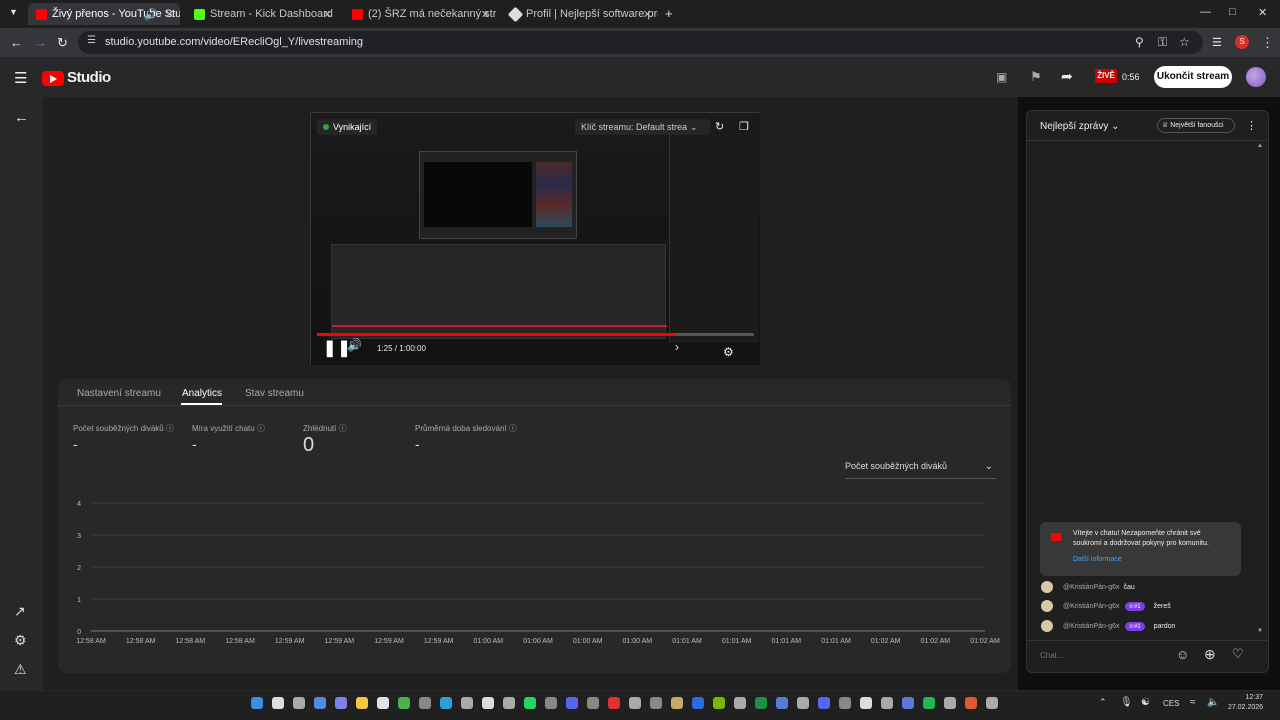 The width and height of the screenshot is (1280, 720). Describe the element at coordinates (1080, 126) in the screenshot. I see `chat-mode-dropdown: Nejlepší zprávy ⌄` at that location.